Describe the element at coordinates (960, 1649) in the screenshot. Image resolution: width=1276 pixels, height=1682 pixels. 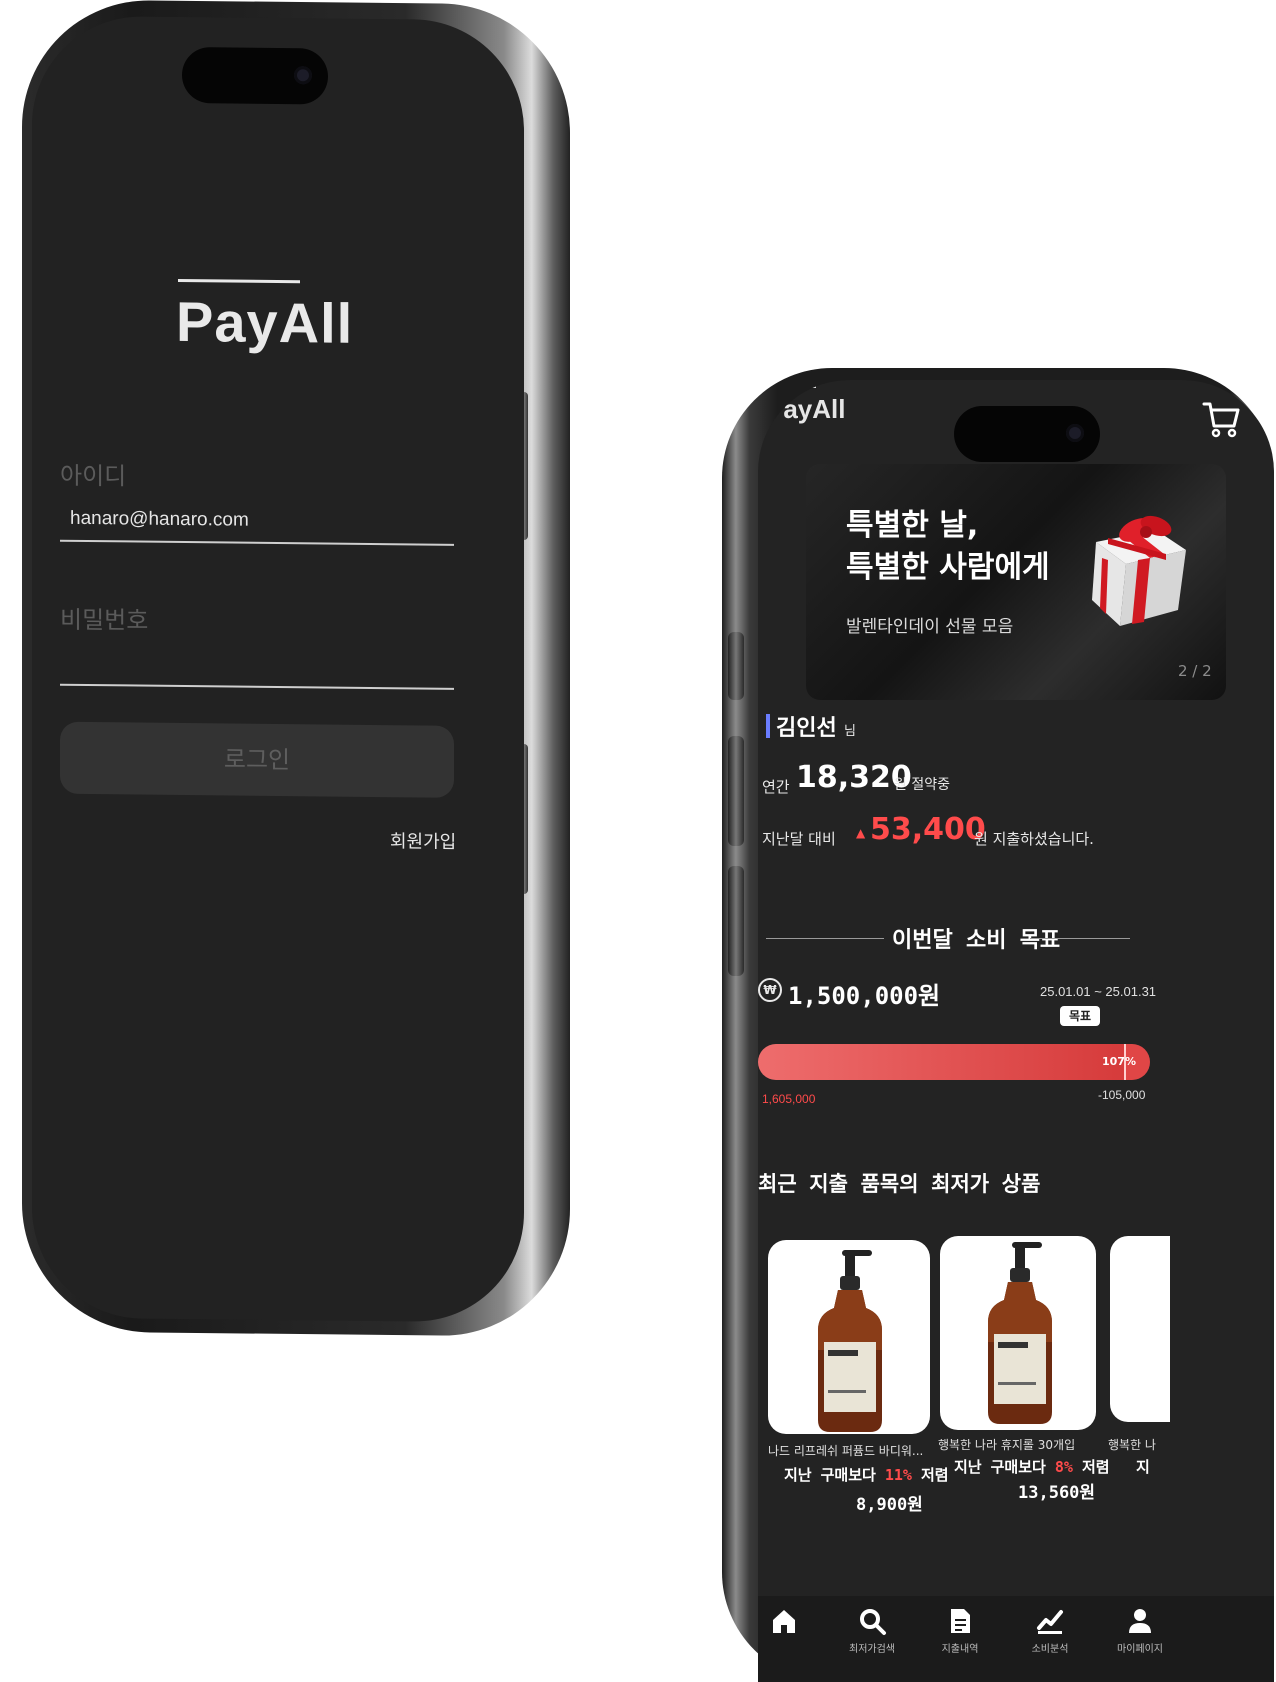
I see `tab-label: 지출내역` at that location.